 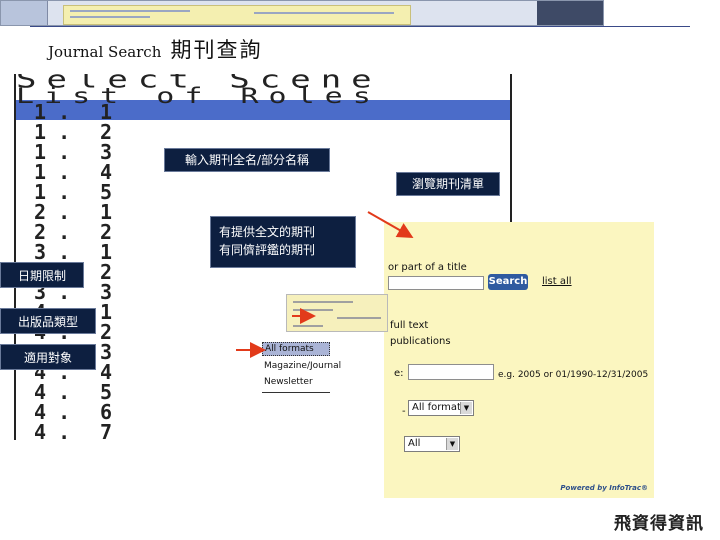 I want to click on title-divider, so click(x=360, y=26).